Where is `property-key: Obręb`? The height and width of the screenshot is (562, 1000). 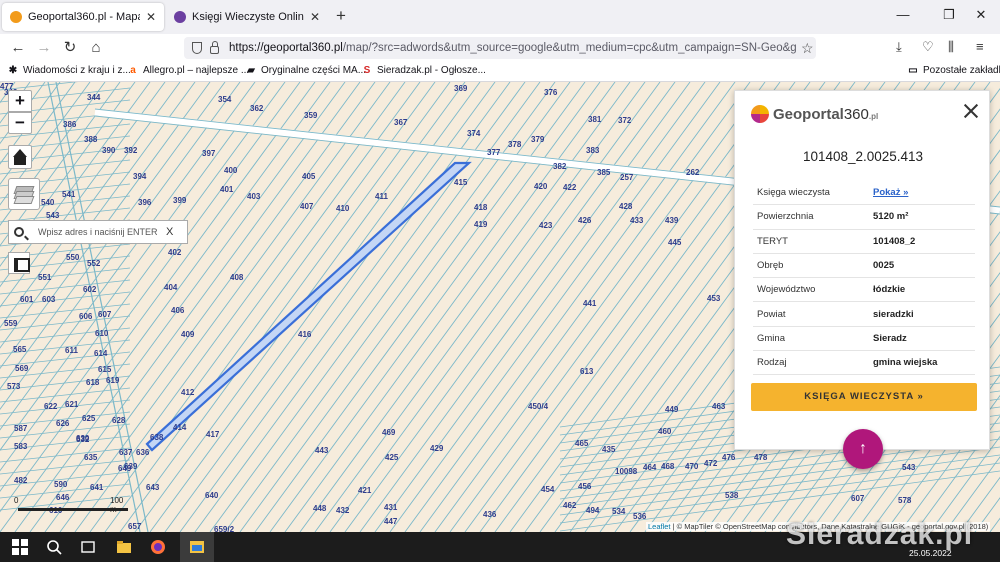 property-key: Obręb is located at coordinates (770, 266).